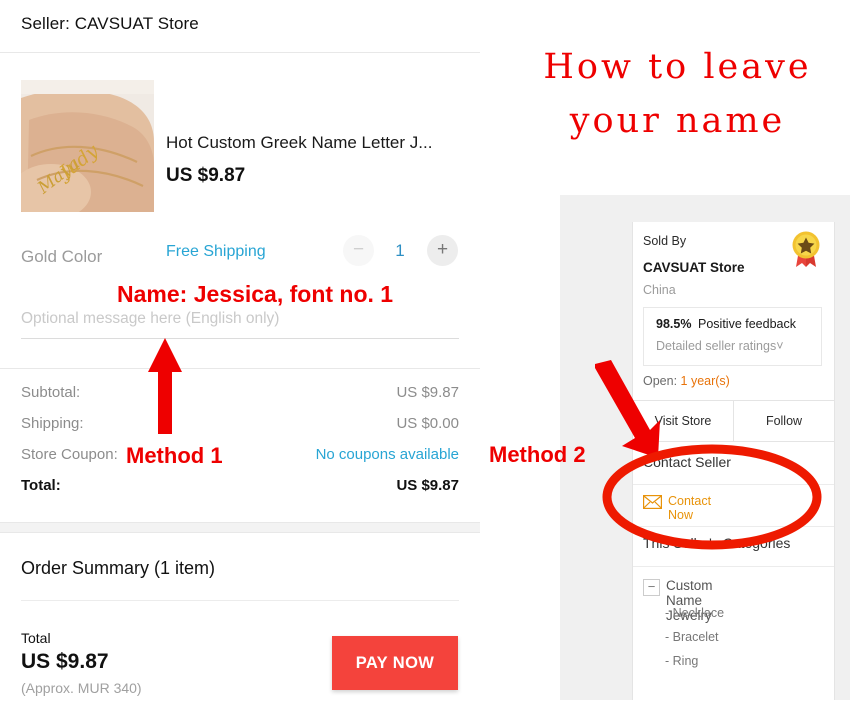 This screenshot has width=850, height=710. Describe the element at coordinates (652, 503) in the screenshot. I see `envelope-icon` at that location.